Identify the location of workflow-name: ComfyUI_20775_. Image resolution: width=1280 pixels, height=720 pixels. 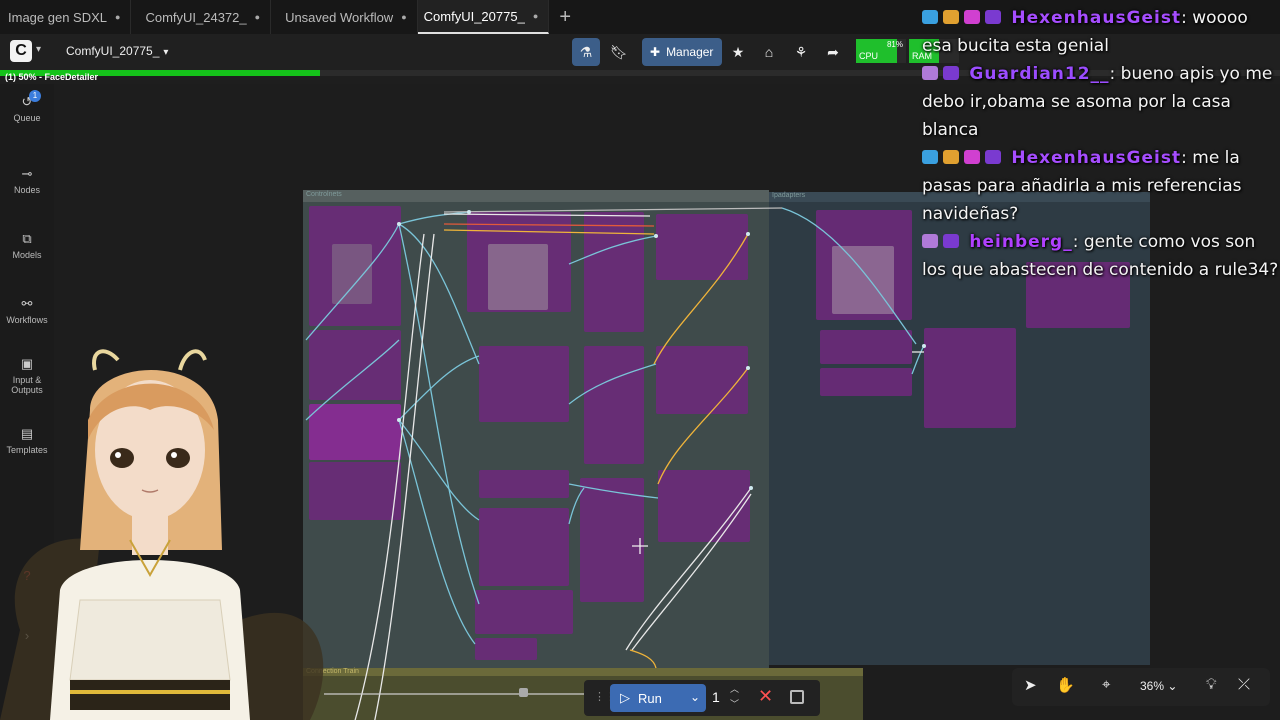
(113, 51).